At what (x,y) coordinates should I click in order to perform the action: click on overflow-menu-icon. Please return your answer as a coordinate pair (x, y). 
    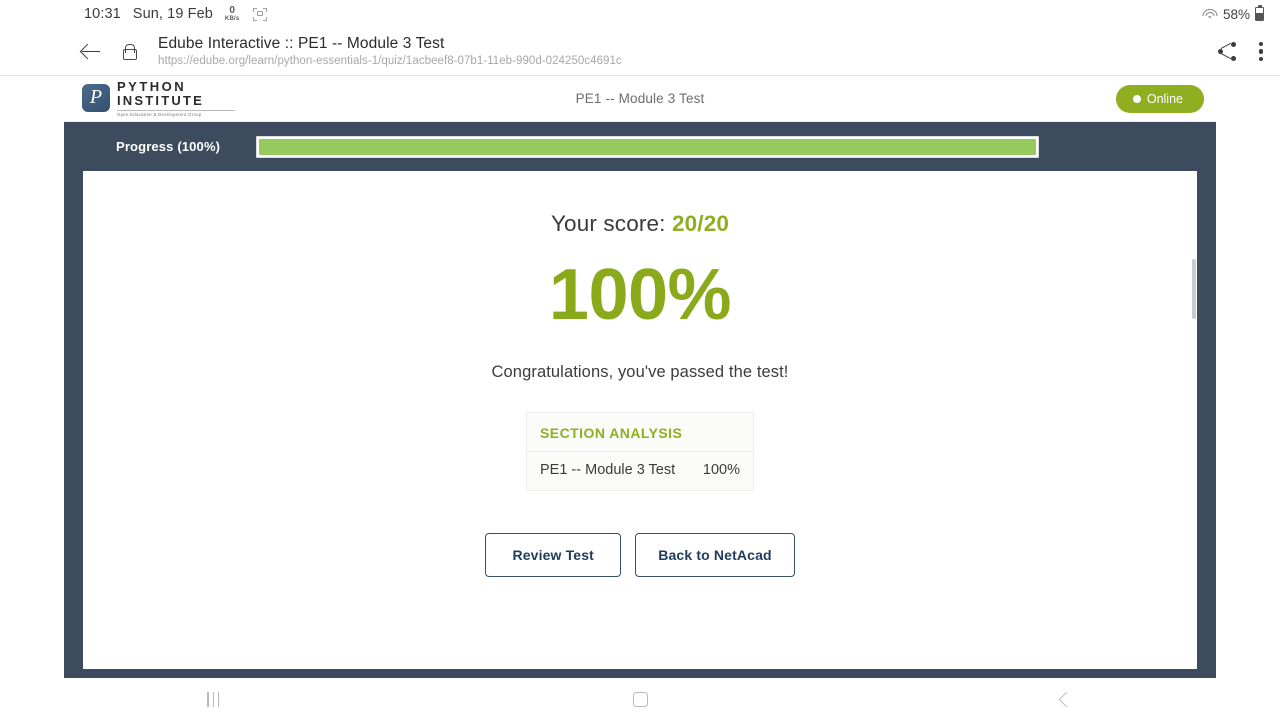
    Looking at the image, I should click on (1261, 51).